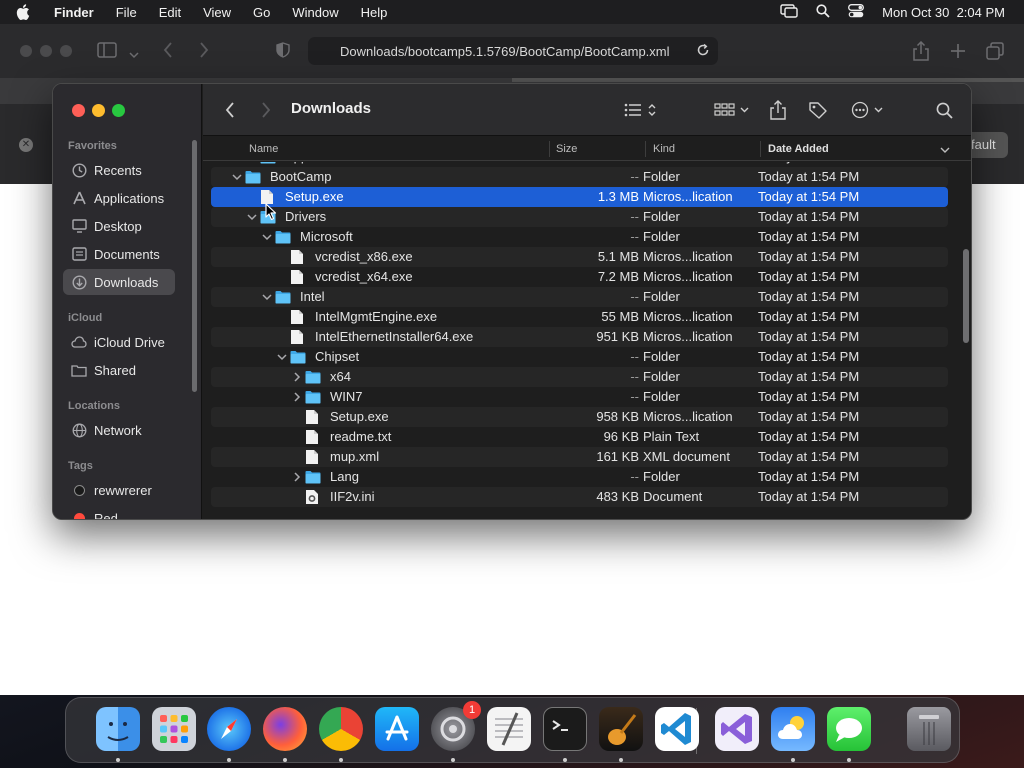  What do you see at coordinates (119, 370) in the screenshot?
I see `sidebar-item-shared: Shared` at bounding box center [119, 370].